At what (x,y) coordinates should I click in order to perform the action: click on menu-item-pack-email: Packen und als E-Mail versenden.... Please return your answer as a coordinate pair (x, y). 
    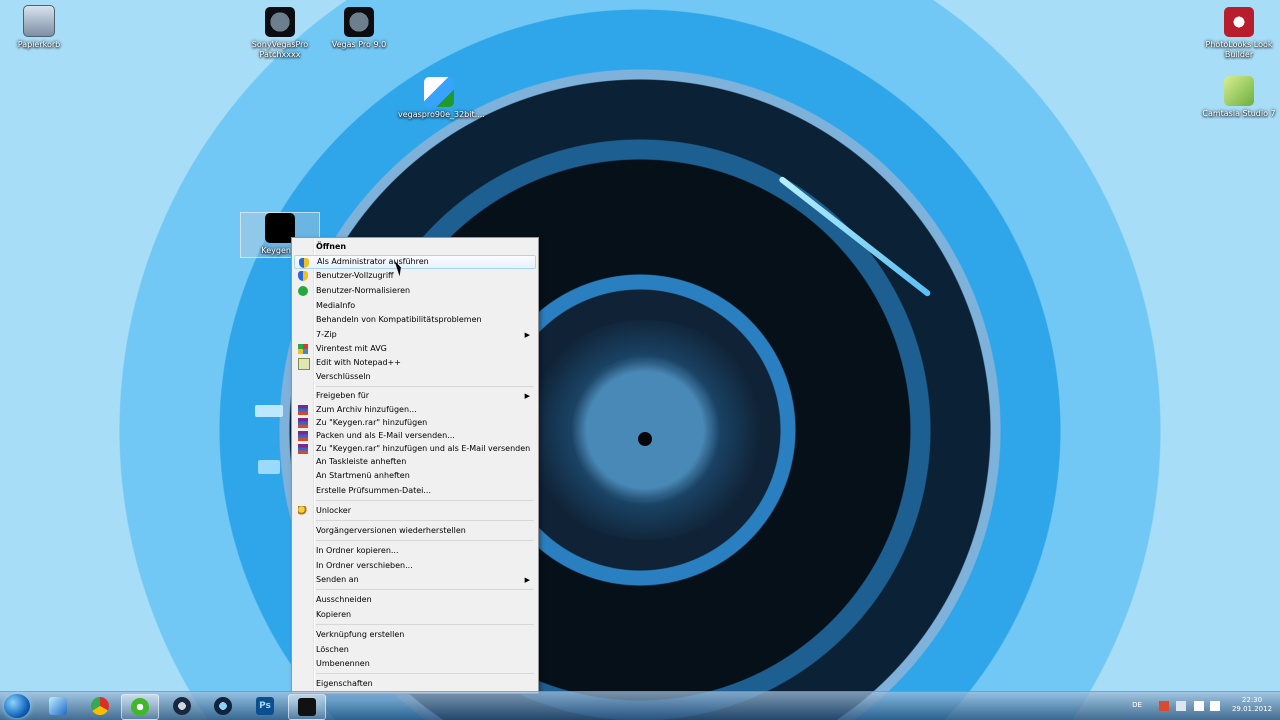
    Looking at the image, I should click on (415, 436).